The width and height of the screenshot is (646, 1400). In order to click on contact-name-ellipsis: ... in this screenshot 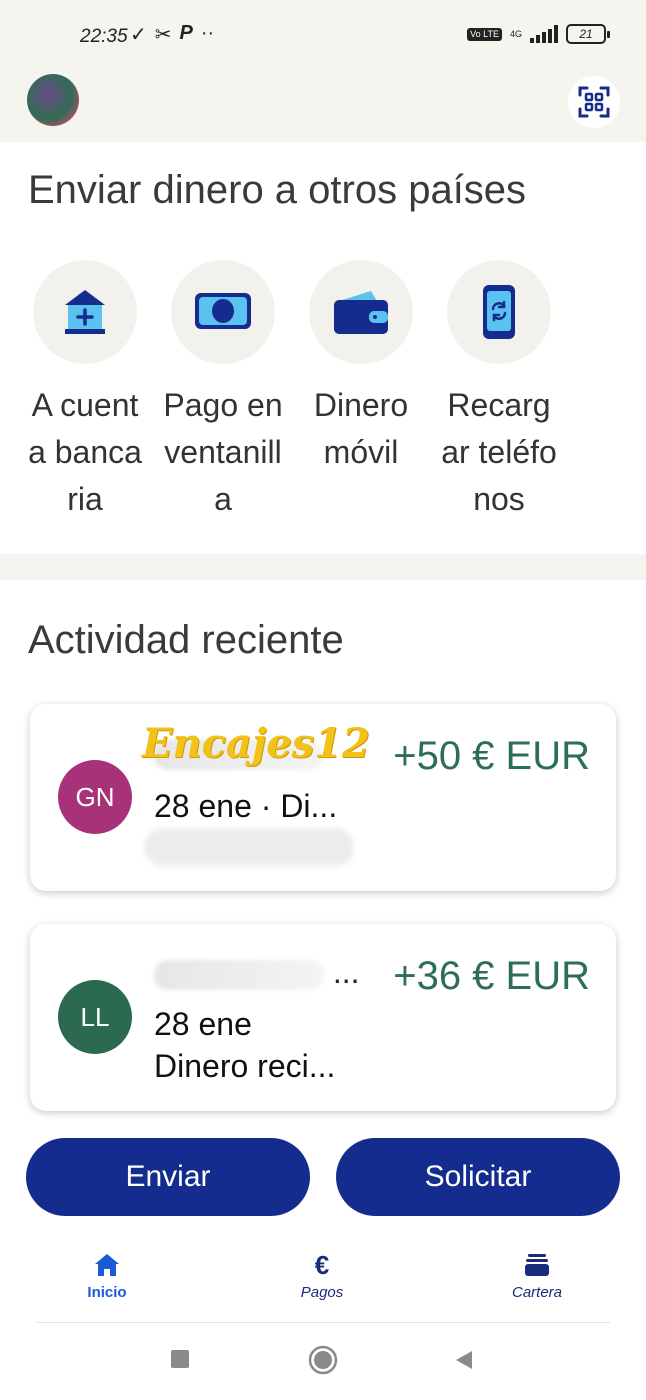, I will do `click(346, 972)`.